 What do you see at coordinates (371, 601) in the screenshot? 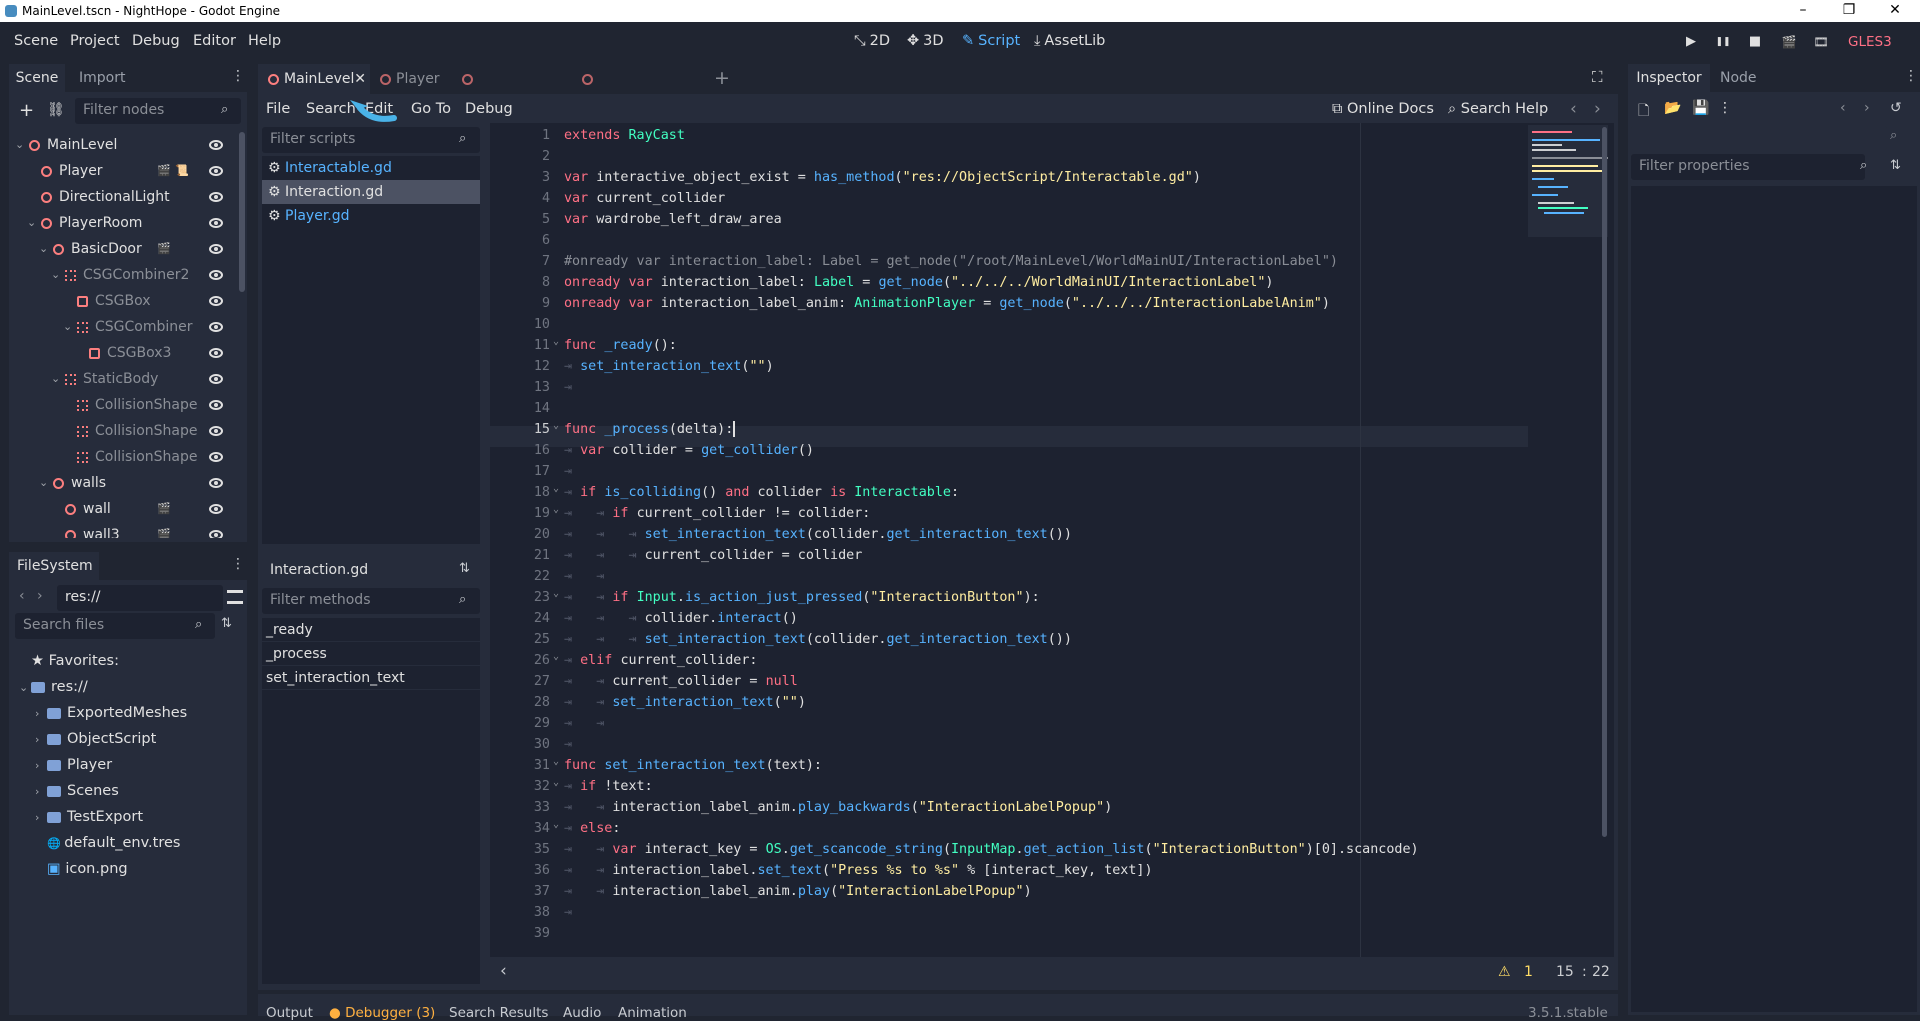
I see `filter-methods-input: Filter methods` at bounding box center [371, 601].